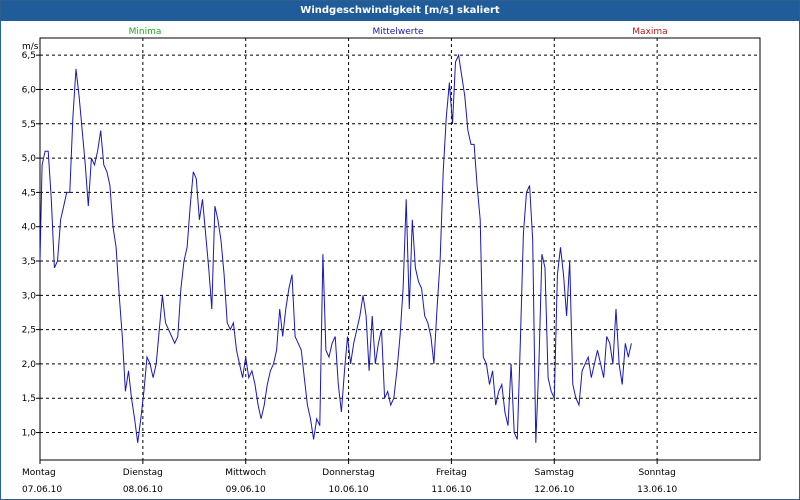 The width and height of the screenshot is (800, 500). Describe the element at coordinates (451, 473) in the screenshot. I see `x-tick-day: Freitag` at that location.